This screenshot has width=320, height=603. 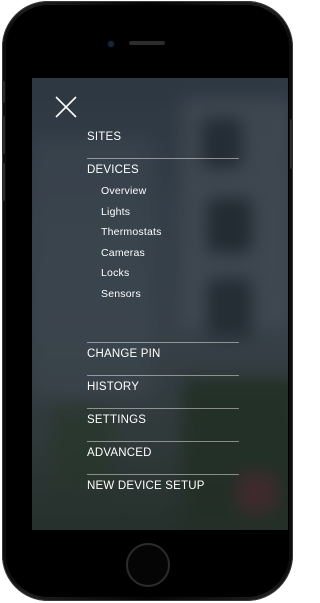 I want to click on submenu-item-sensors: Sensors, so click(x=170, y=297).